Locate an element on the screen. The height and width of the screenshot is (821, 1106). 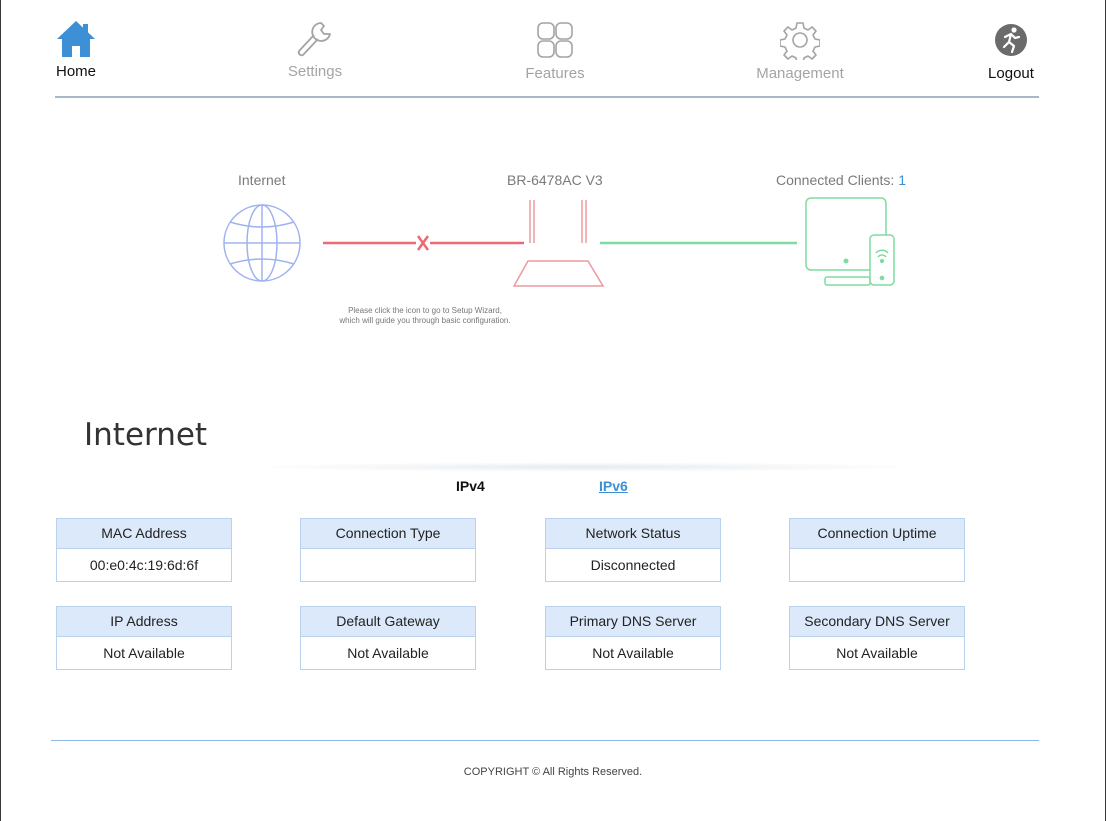
globe-icon is located at coordinates (262, 243).